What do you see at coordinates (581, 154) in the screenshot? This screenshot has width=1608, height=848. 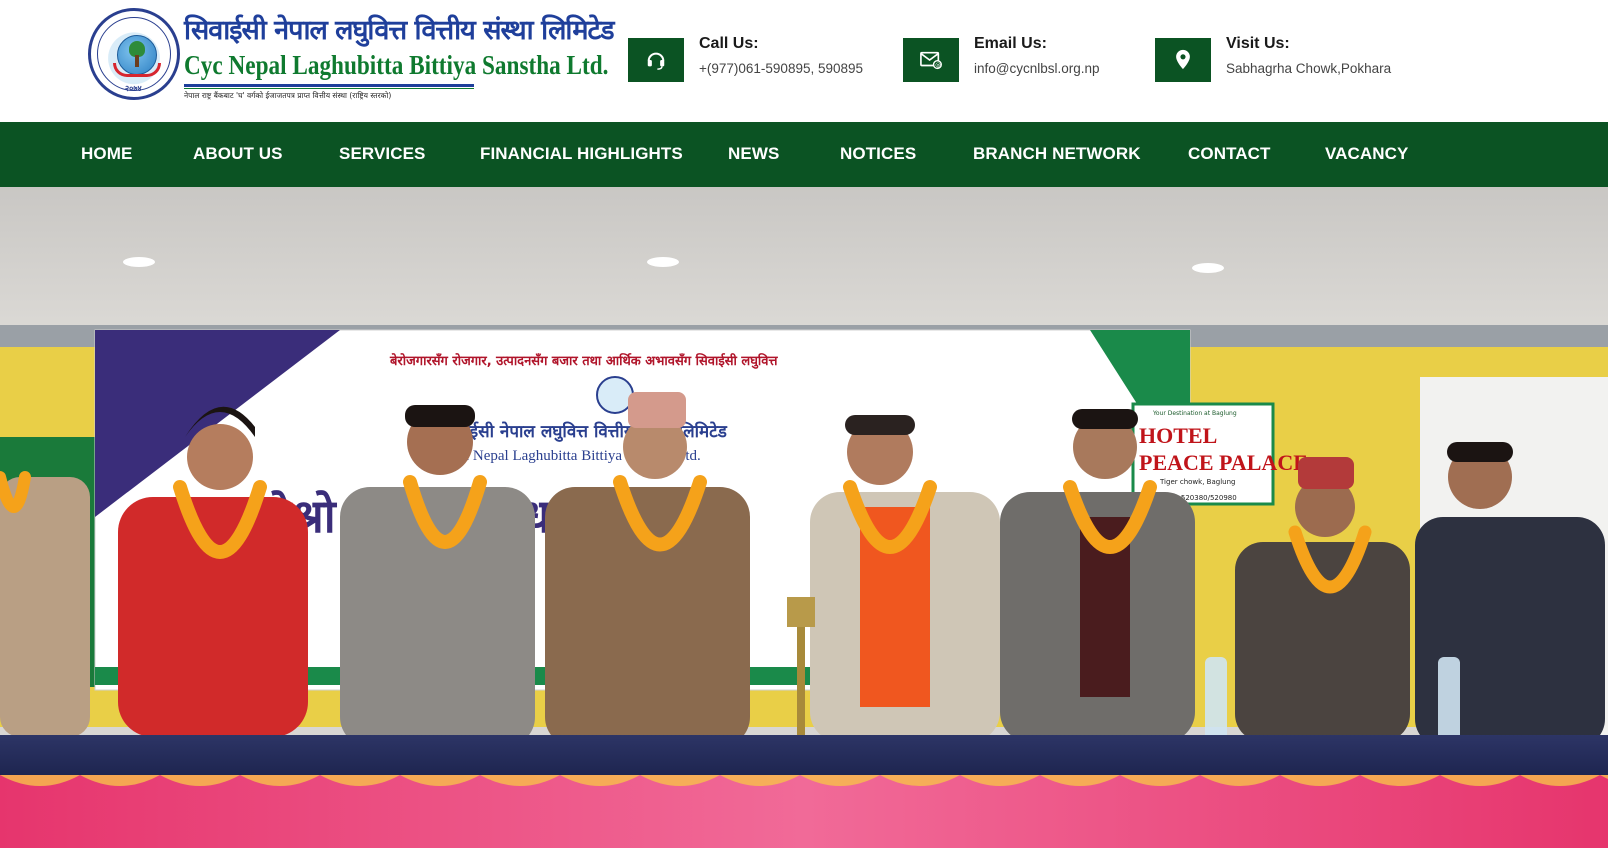 I see `nav-financial-highlights: FINANCIAL HIGHLIGHTS` at bounding box center [581, 154].